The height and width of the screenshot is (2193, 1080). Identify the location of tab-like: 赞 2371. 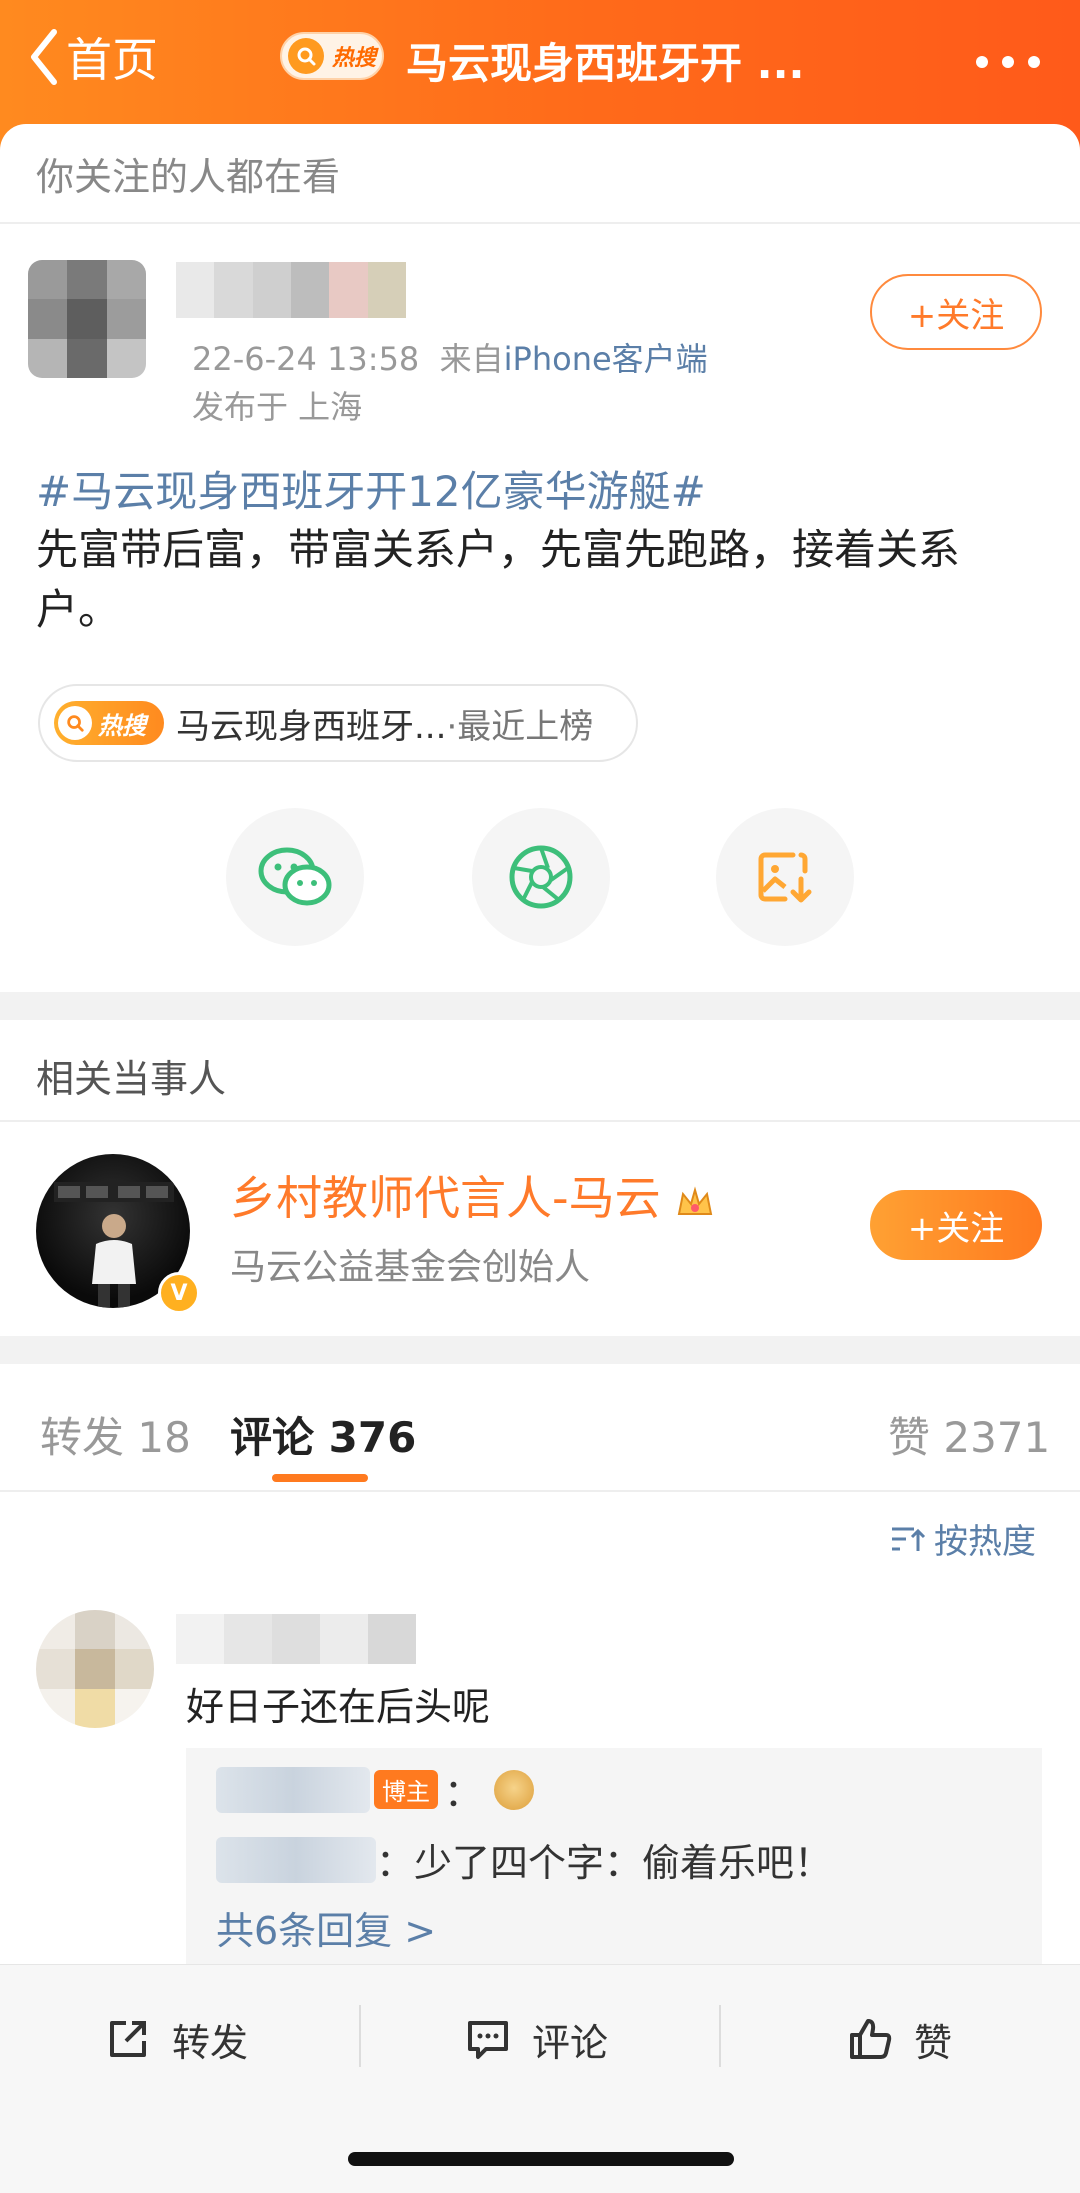
(969, 1434).